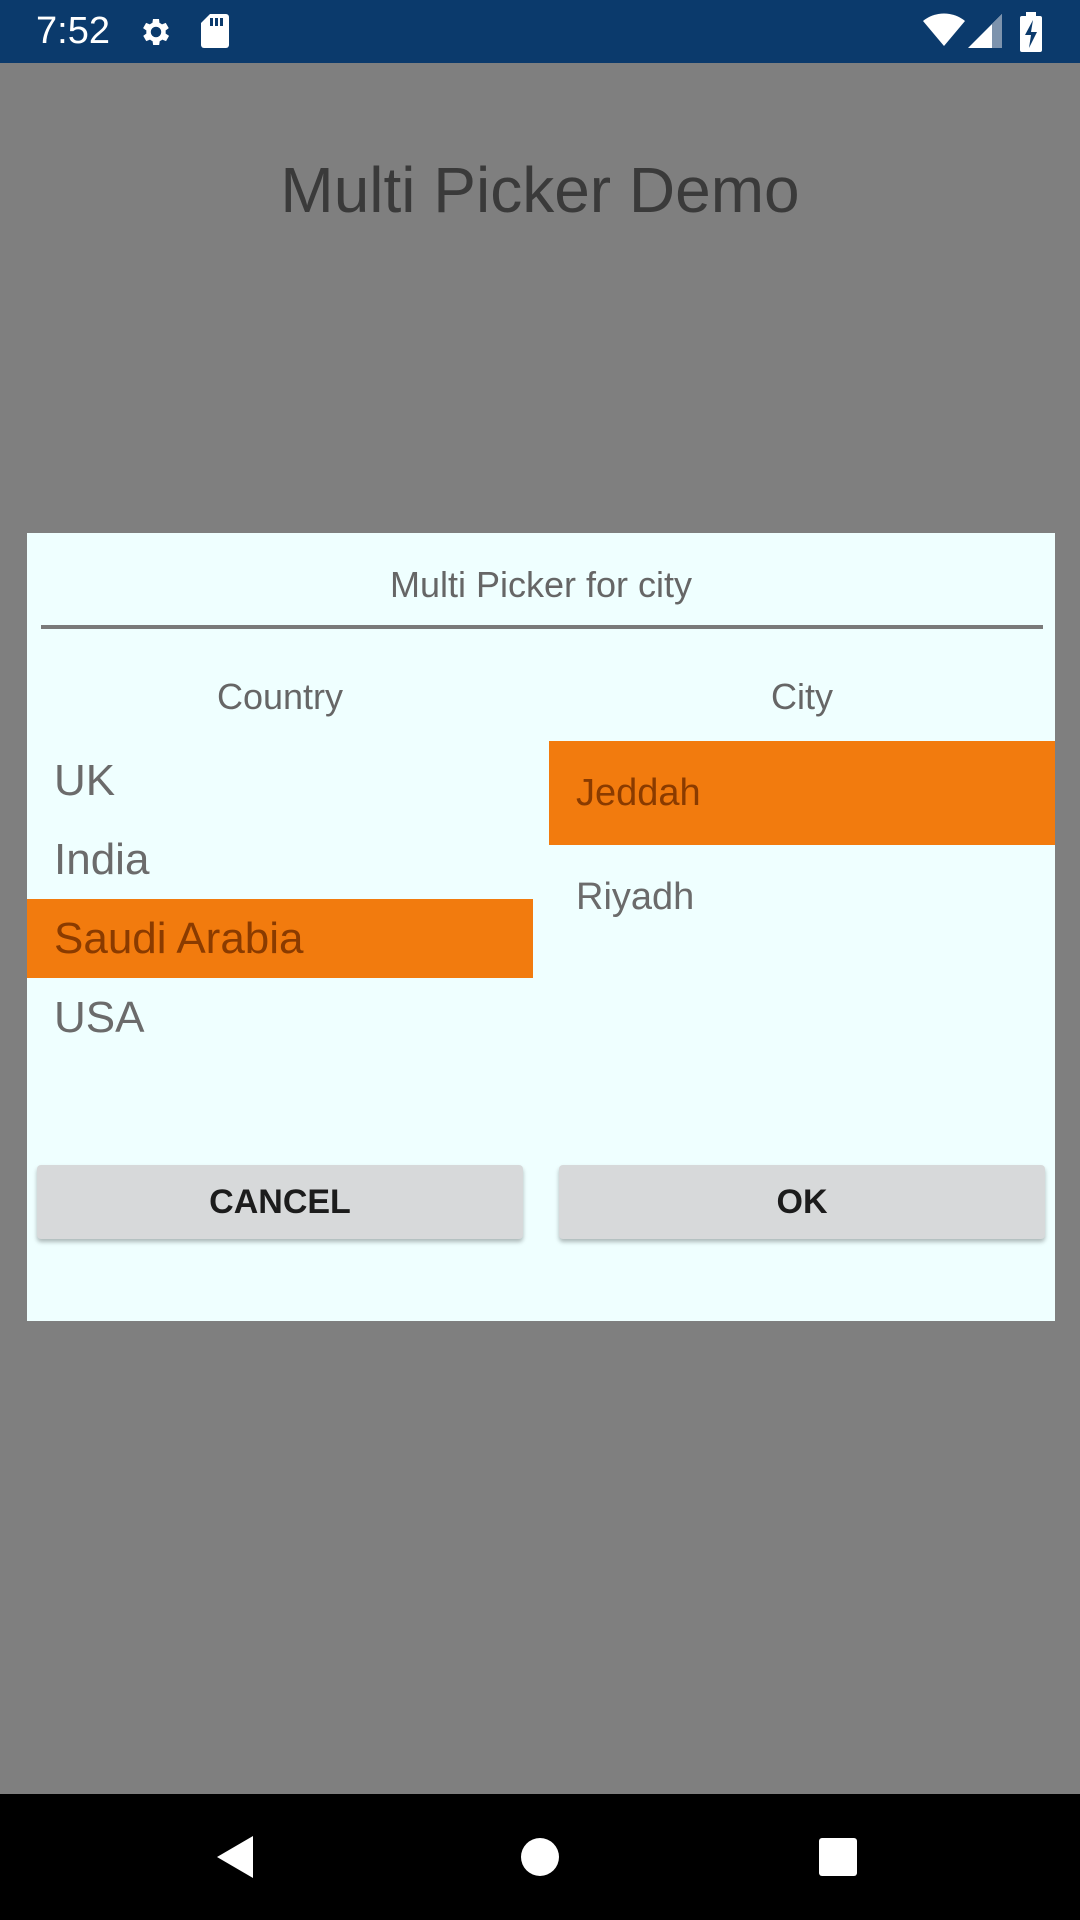  What do you see at coordinates (280, 938) in the screenshot?
I see `country-item-saudi-arabia: Saudi Arabia` at bounding box center [280, 938].